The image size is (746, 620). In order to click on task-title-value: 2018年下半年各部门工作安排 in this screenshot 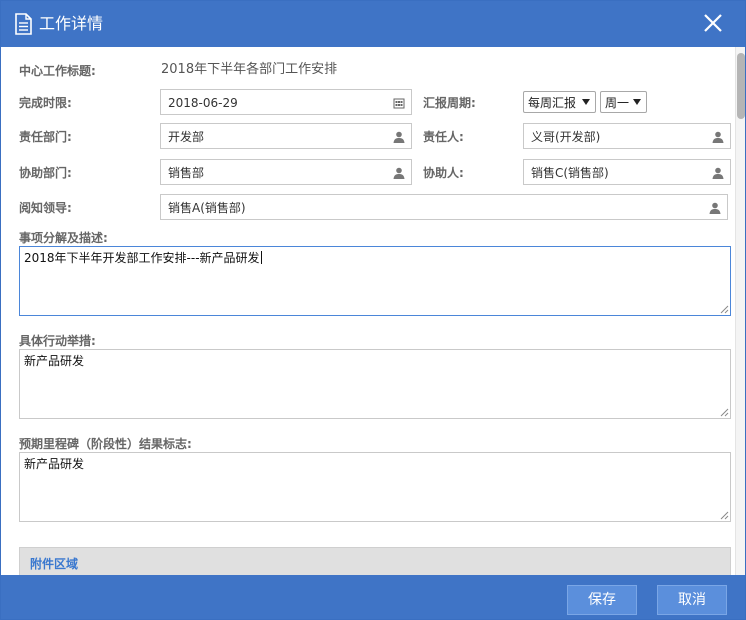, I will do `click(249, 69)`.